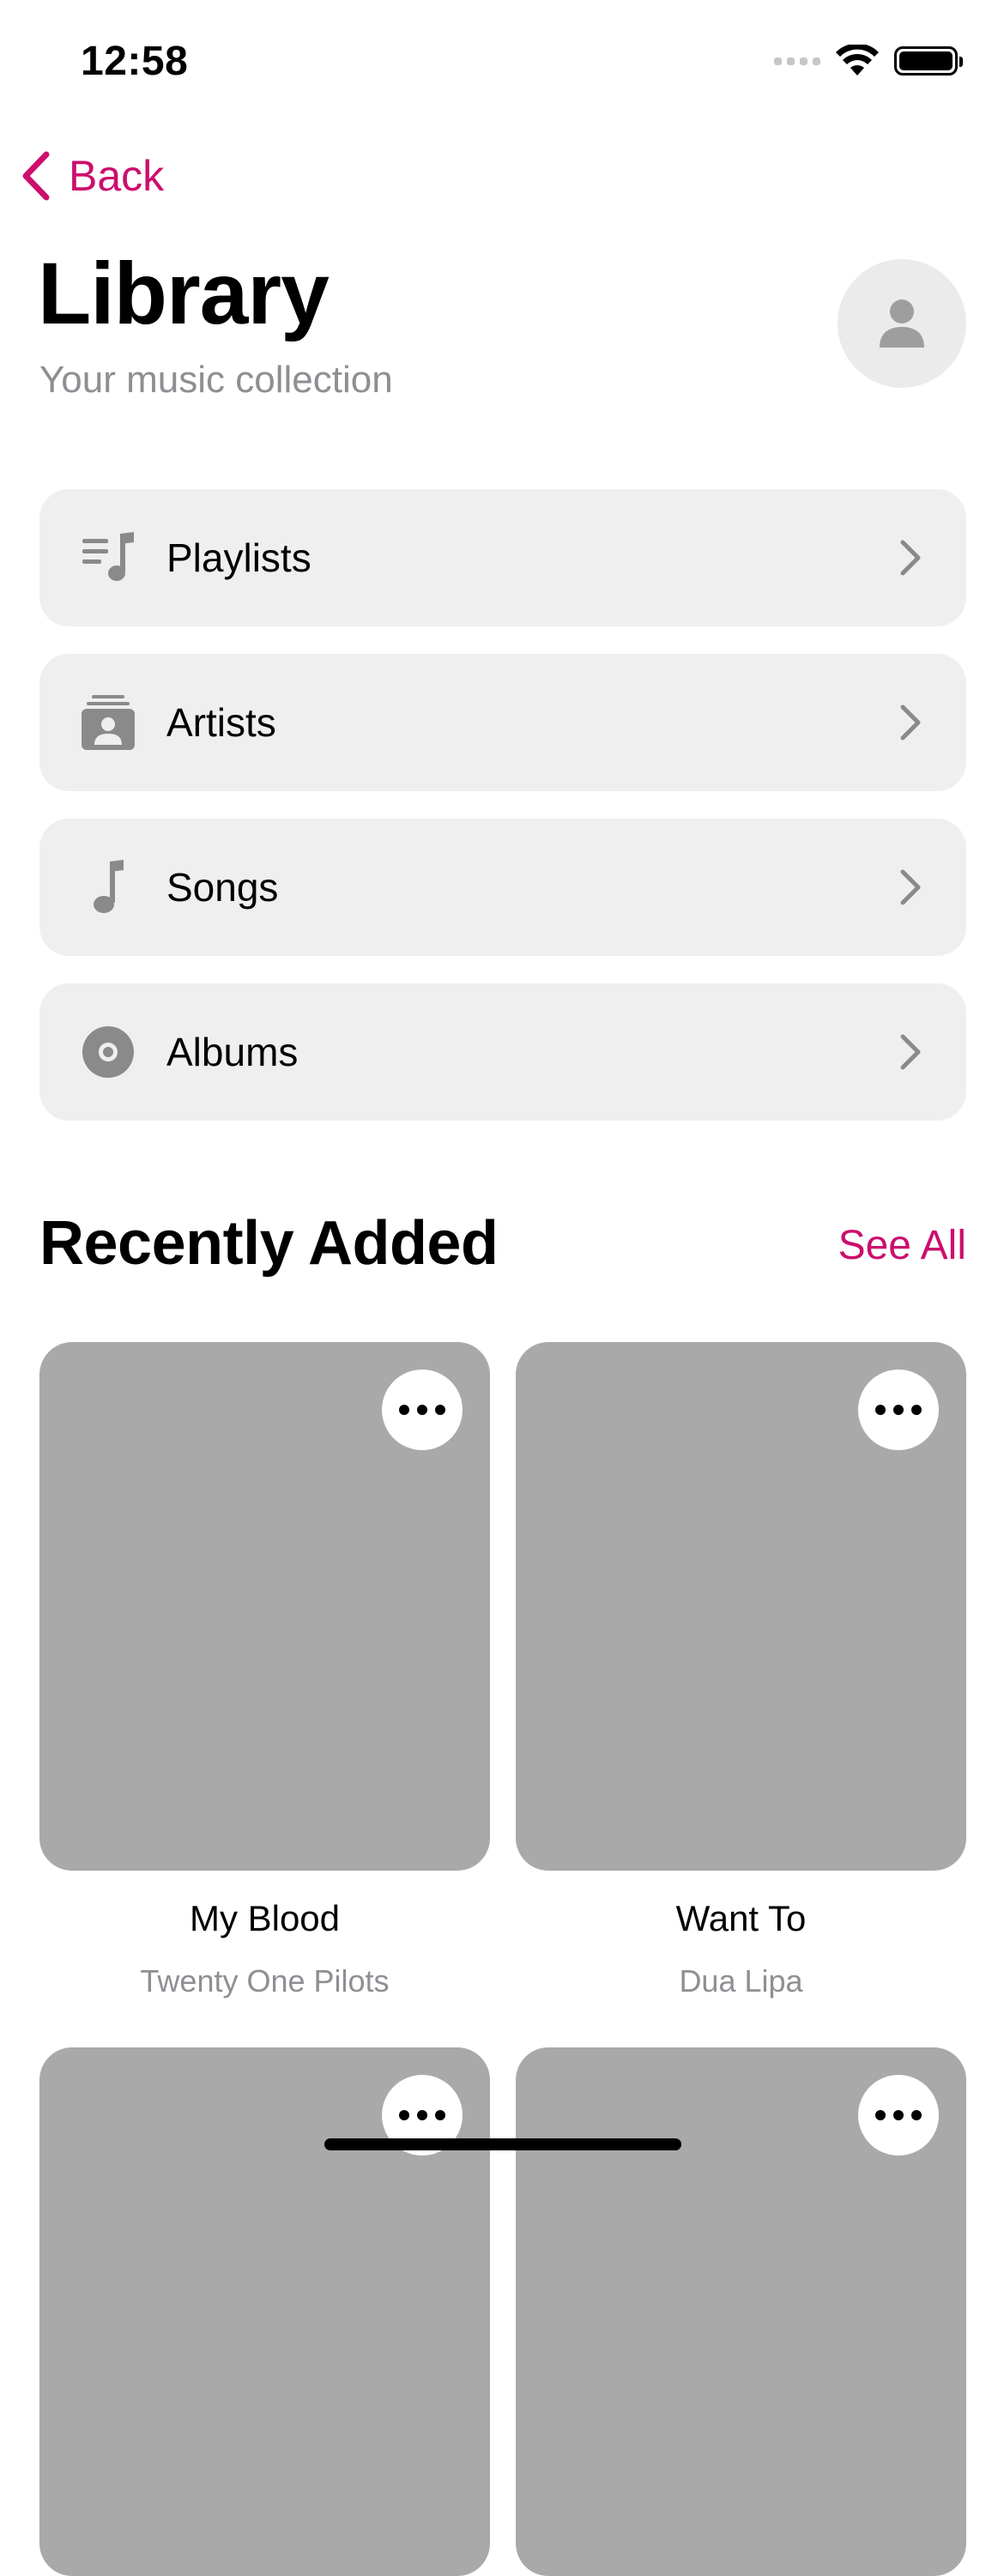 Image resolution: width=1004 pixels, height=2576 pixels. Describe the element at coordinates (184, 293) in the screenshot. I see `page-title: Library` at that location.